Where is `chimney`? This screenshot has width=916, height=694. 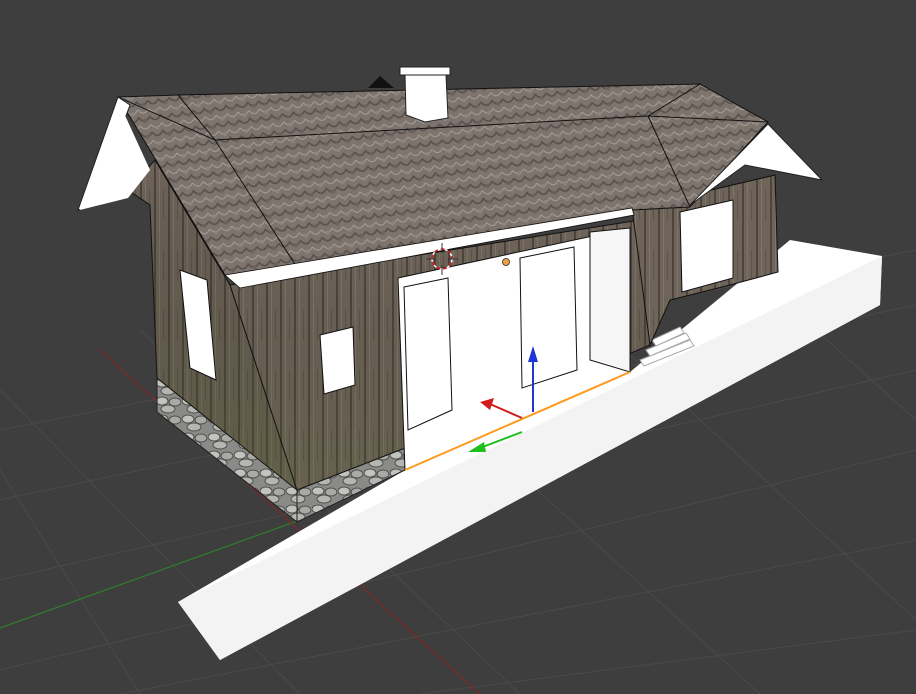 chimney is located at coordinates (425, 94).